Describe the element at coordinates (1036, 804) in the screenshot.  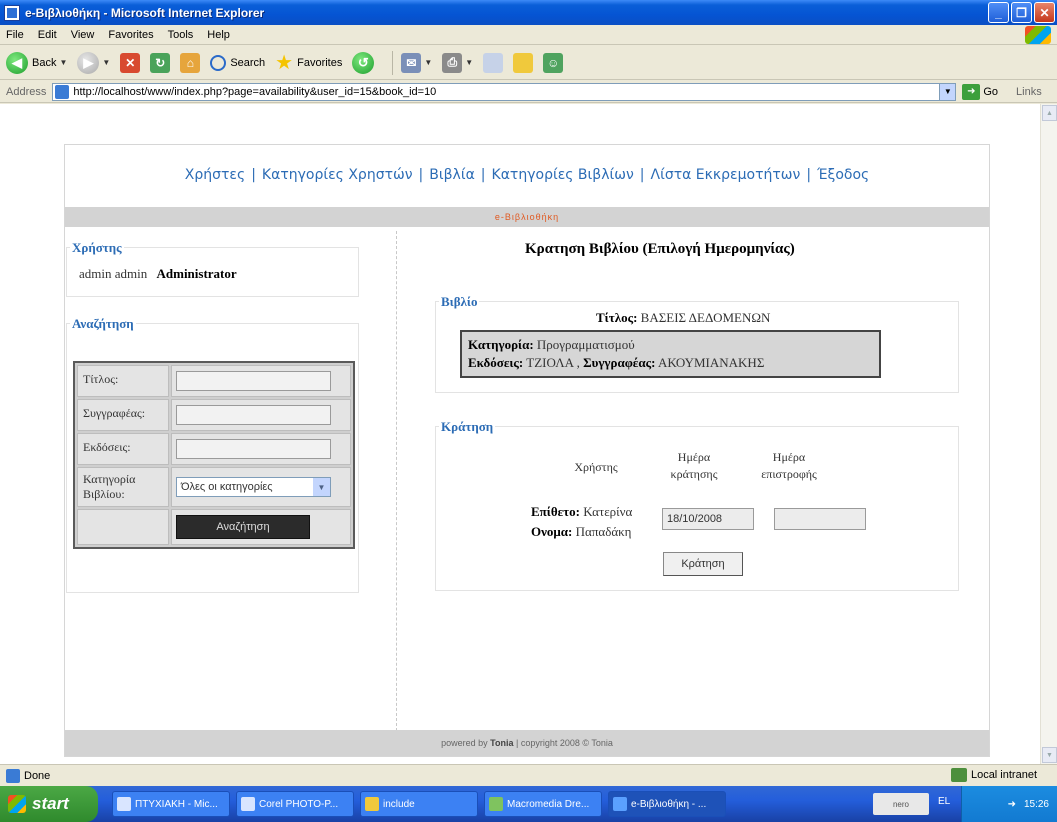
I see `clock: 15:26` at that location.